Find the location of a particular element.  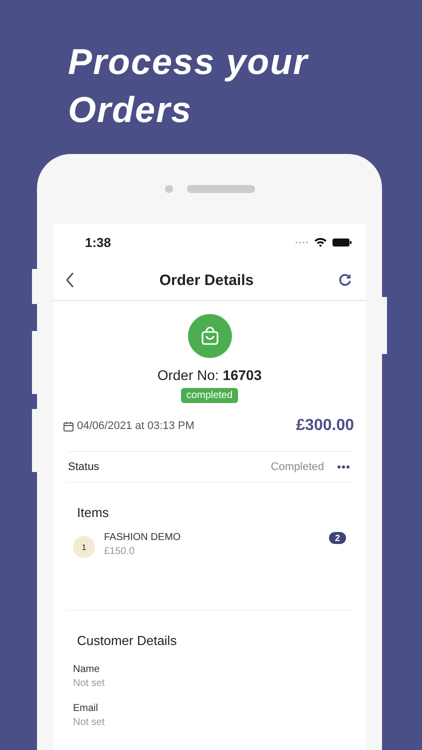

field-label: Name is located at coordinates (87, 669).